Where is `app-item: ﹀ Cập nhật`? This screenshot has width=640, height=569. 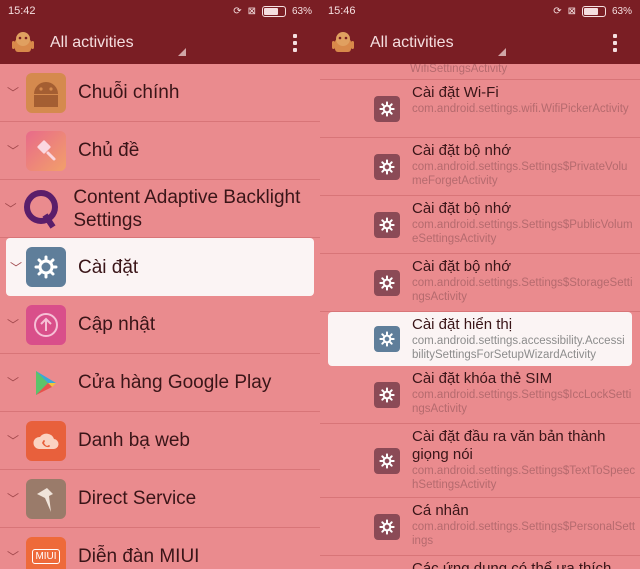 app-item: ﹀ Cập nhật is located at coordinates (160, 325).